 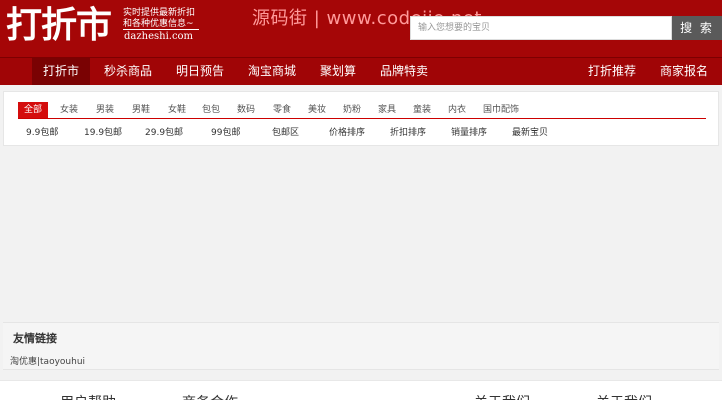 I want to click on sort-by-sales: 销量排序, so click(x=469, y=133).